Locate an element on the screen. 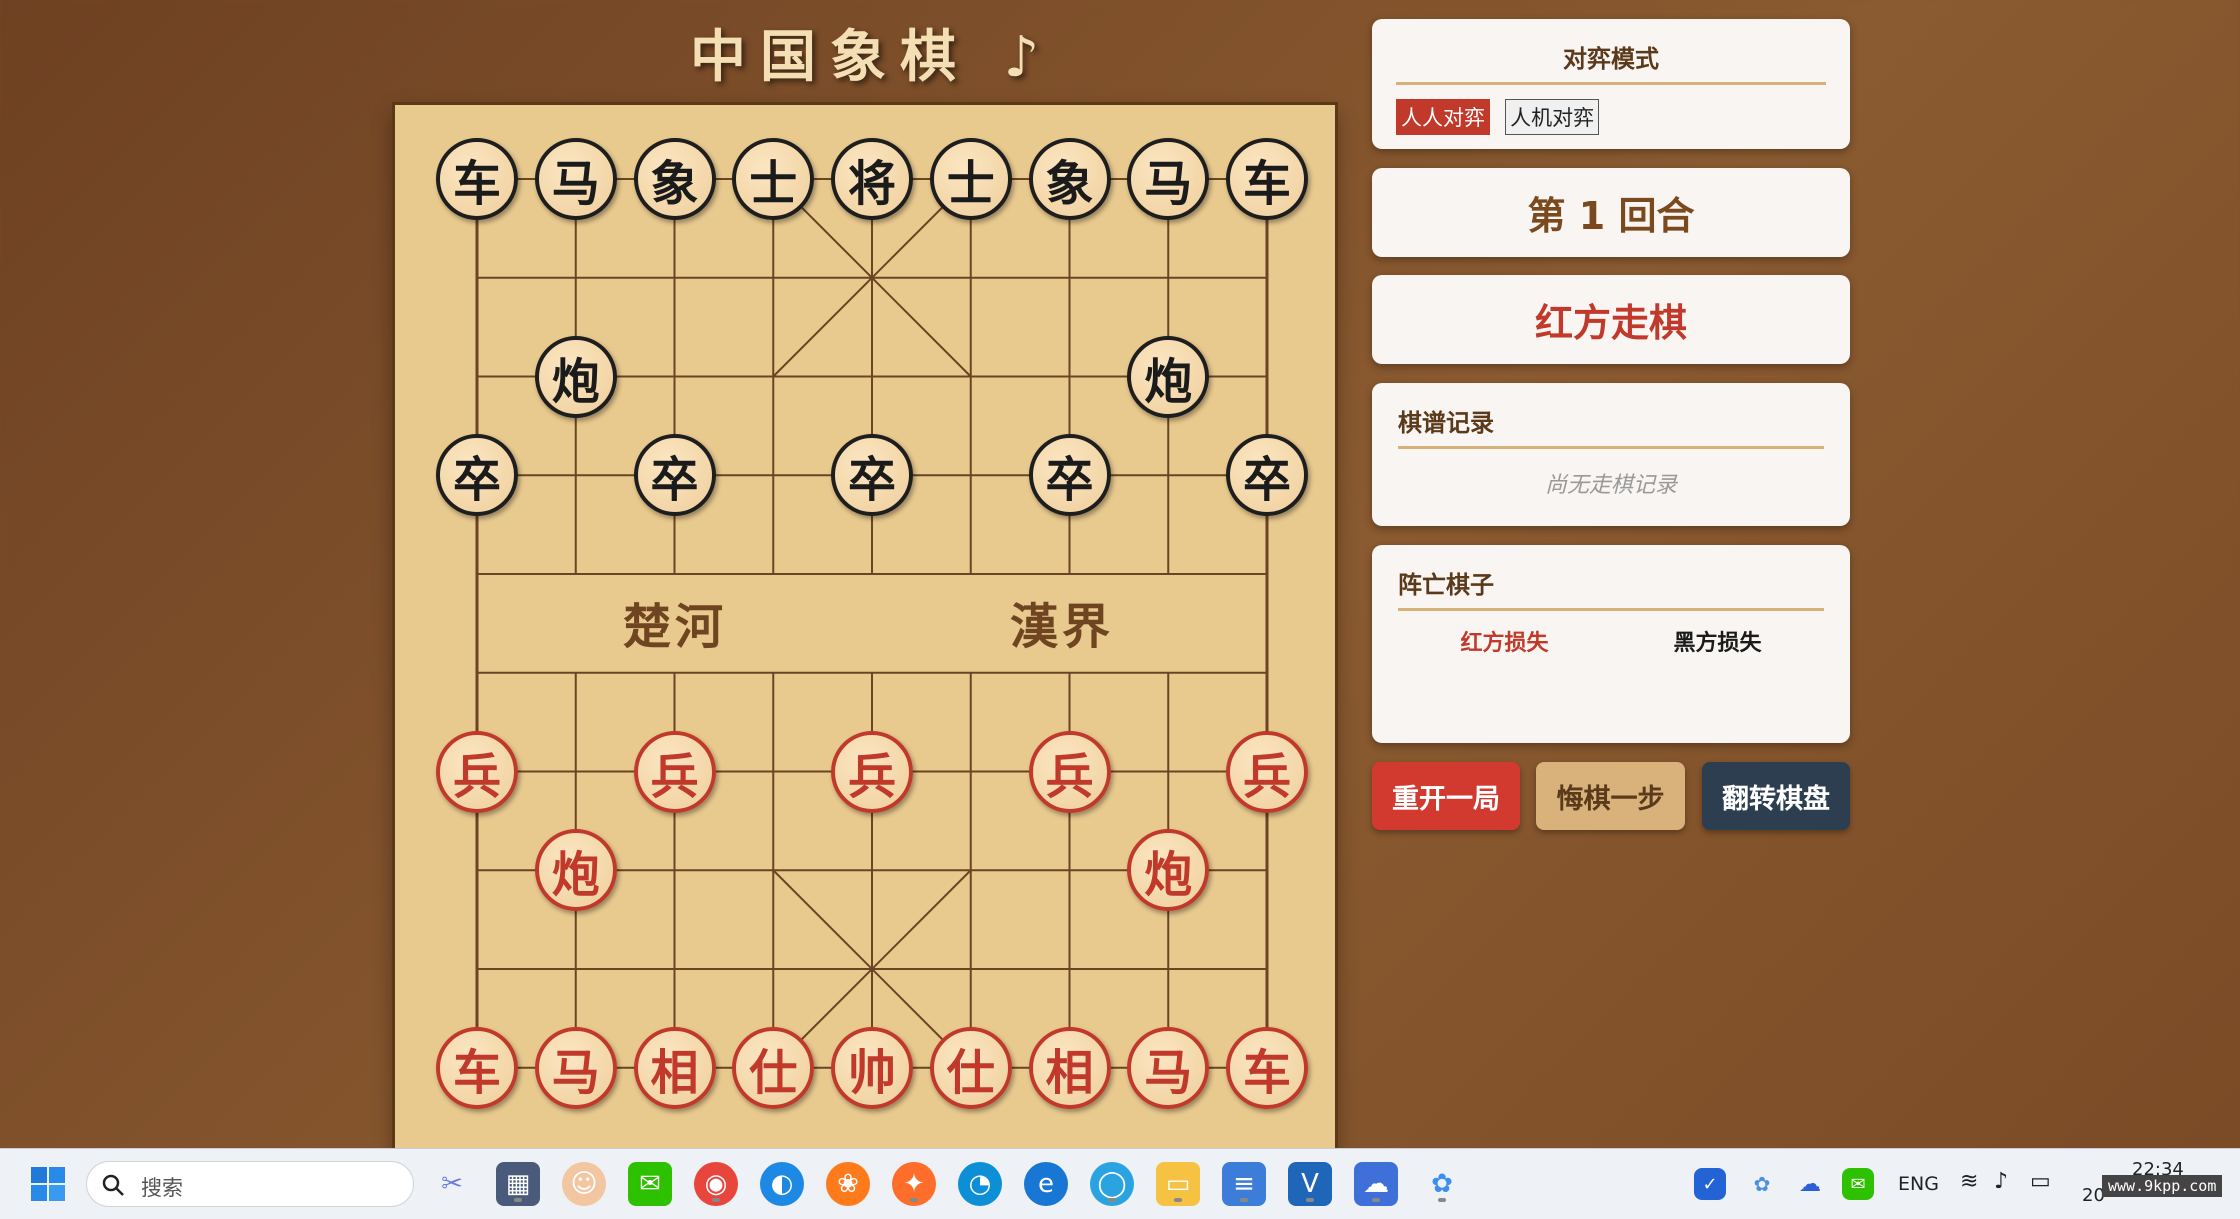 The image size is (2240, 1219). mode-panel: 对弈模式 人人对弈 人机对弈 is located at coordinates (1611, 84).